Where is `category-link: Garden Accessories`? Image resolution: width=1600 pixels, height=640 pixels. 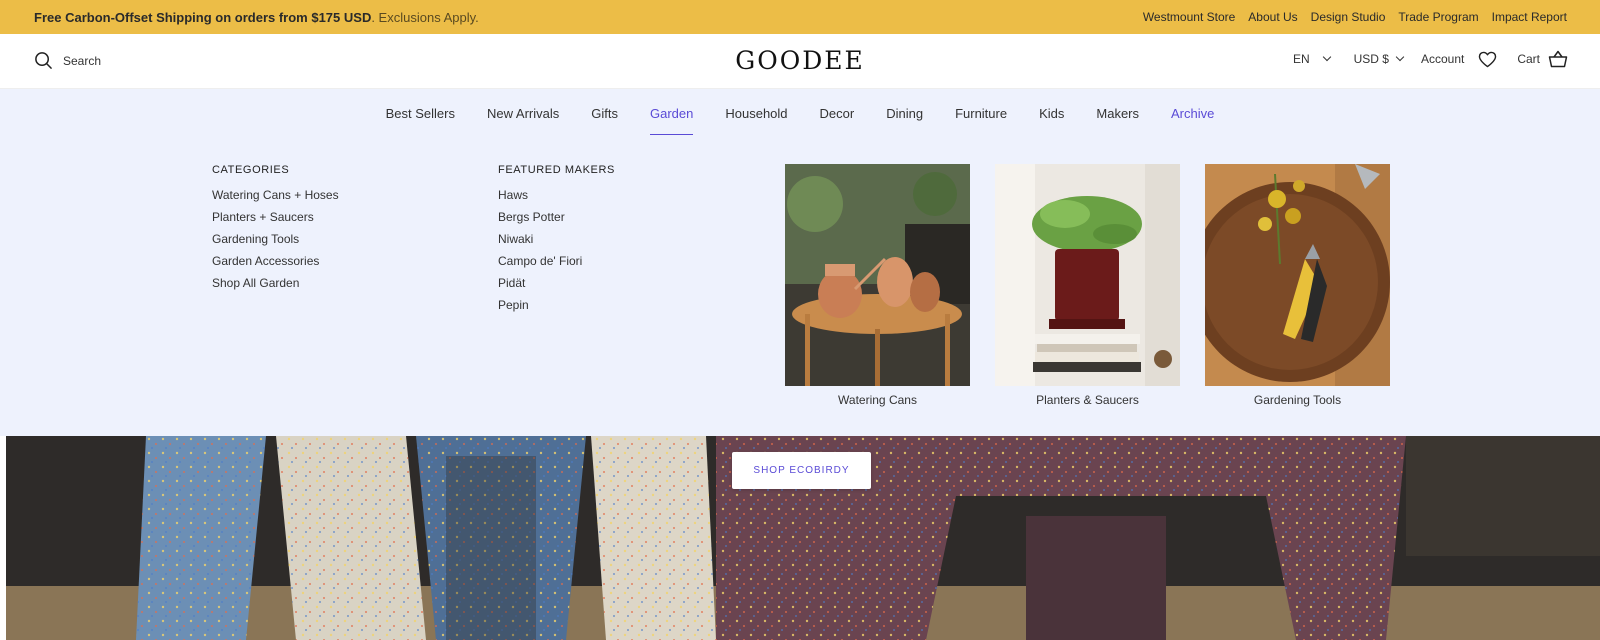 category-link: Garden Accessories is located at coordinates (265, 261).